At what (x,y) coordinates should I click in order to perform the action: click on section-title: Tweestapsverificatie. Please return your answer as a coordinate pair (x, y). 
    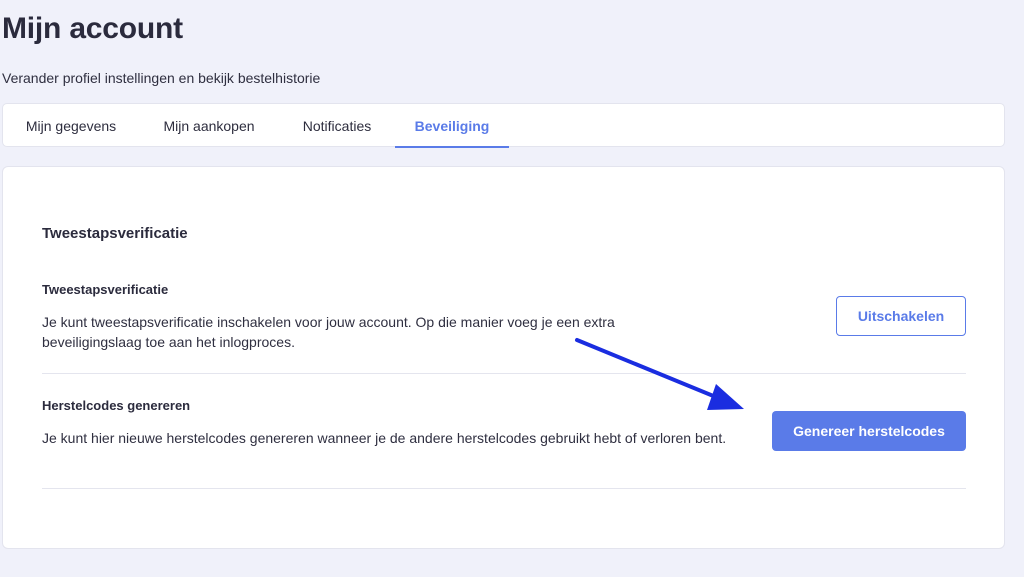
    Looking at the image, I should click on (115, 233).